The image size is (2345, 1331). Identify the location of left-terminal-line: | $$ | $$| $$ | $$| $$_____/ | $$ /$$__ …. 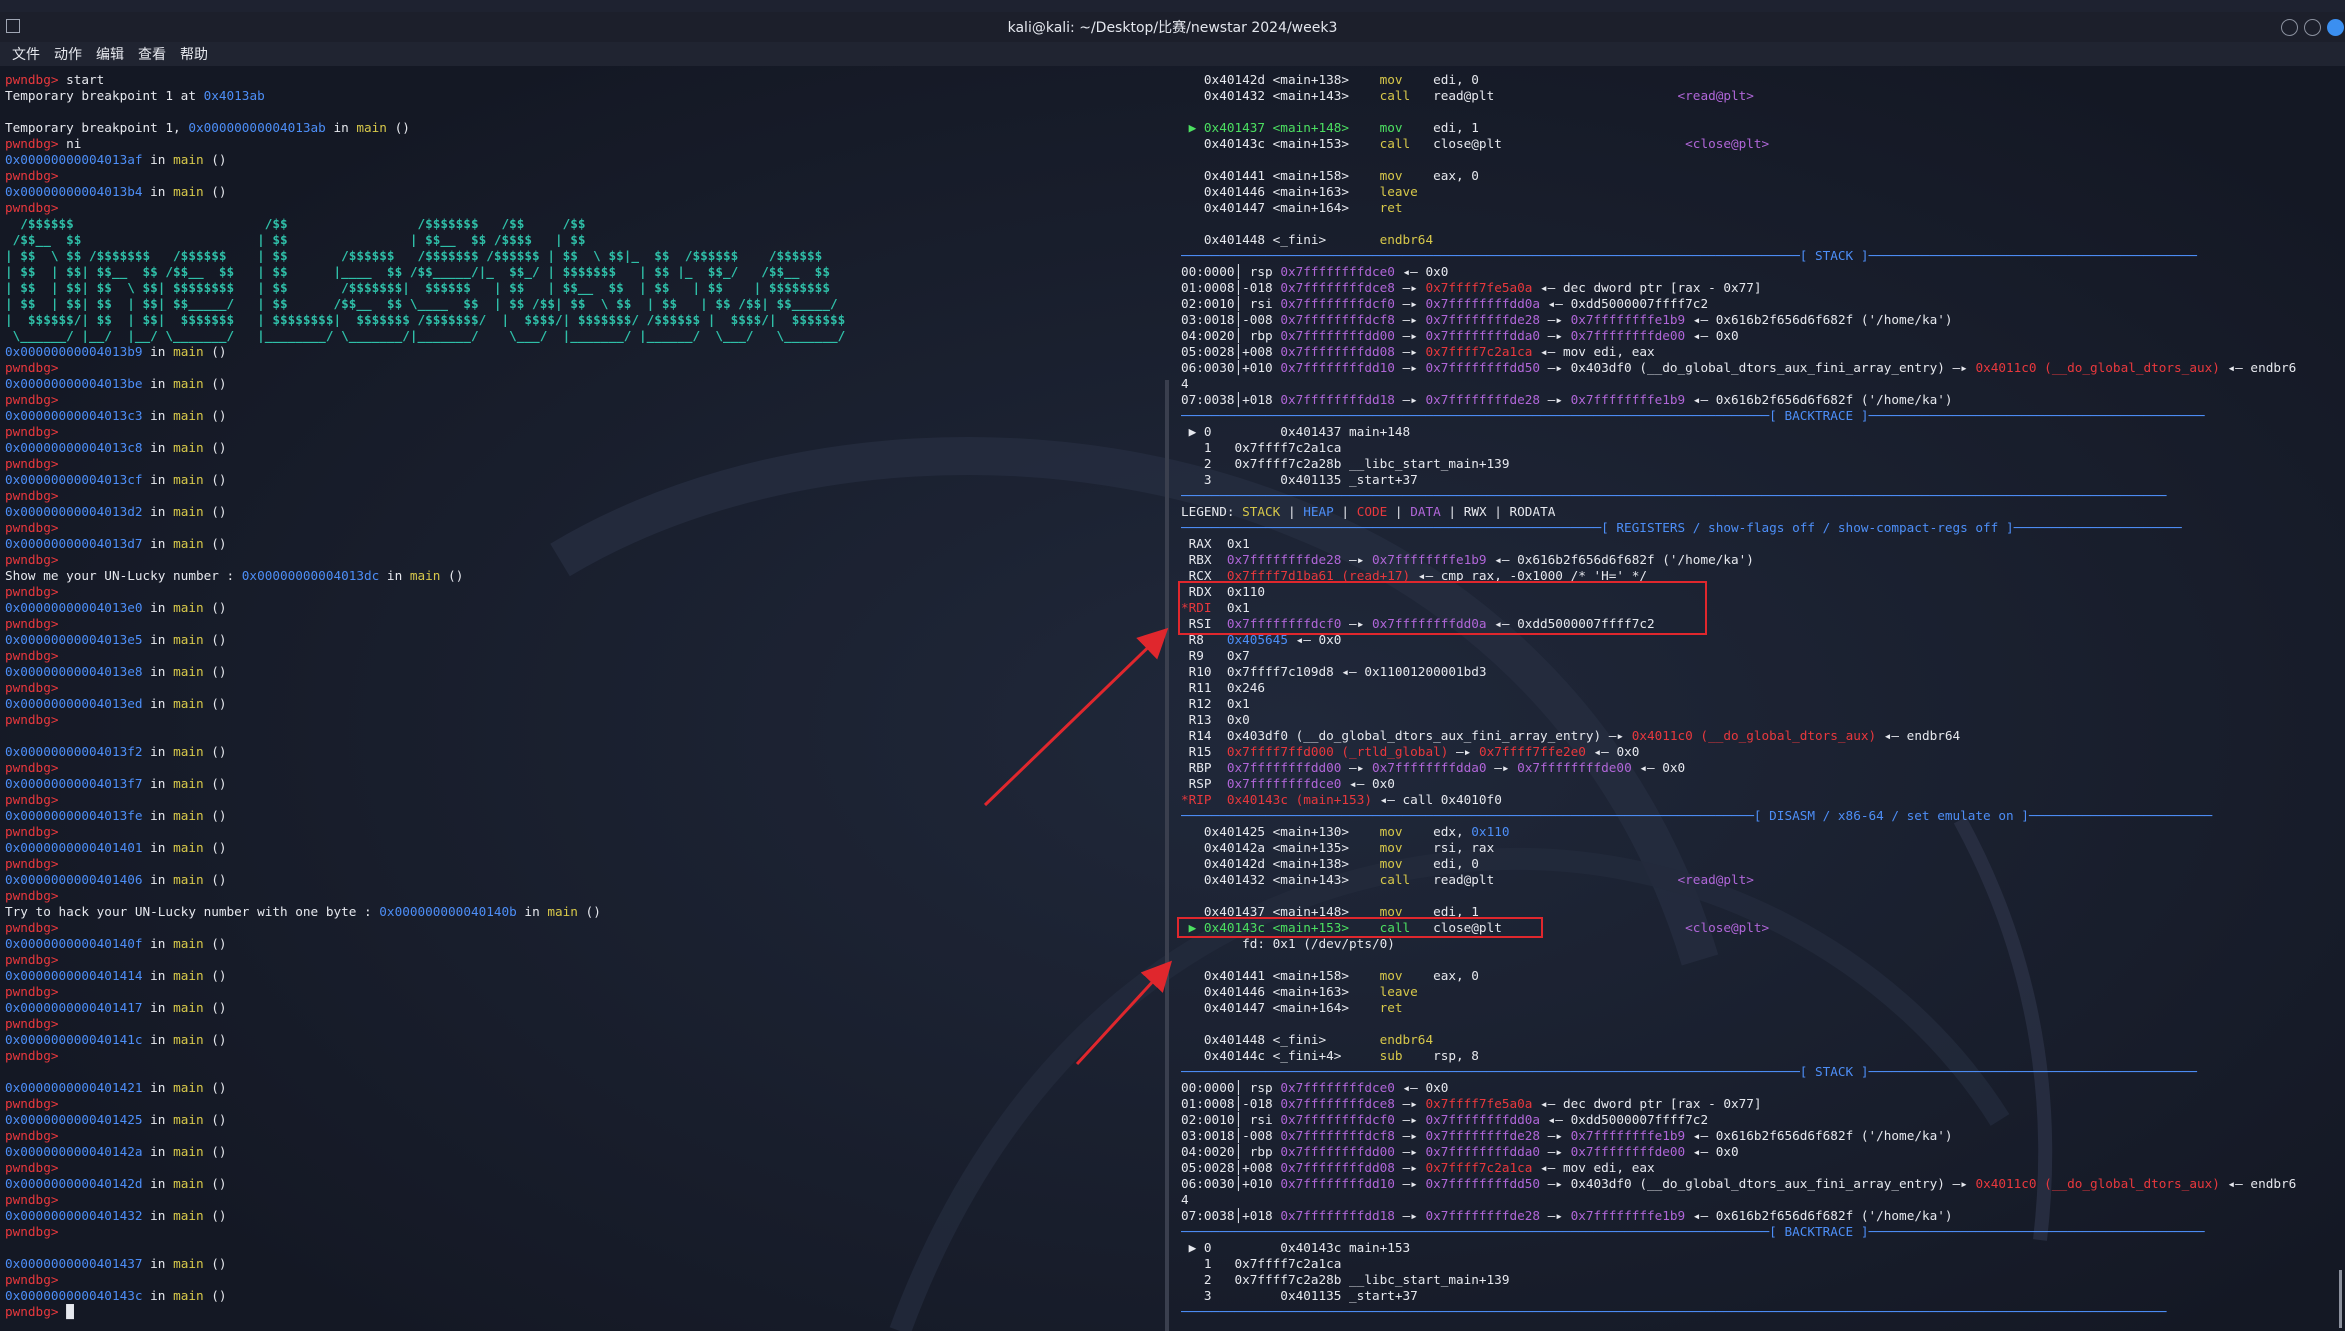
(582, 304).